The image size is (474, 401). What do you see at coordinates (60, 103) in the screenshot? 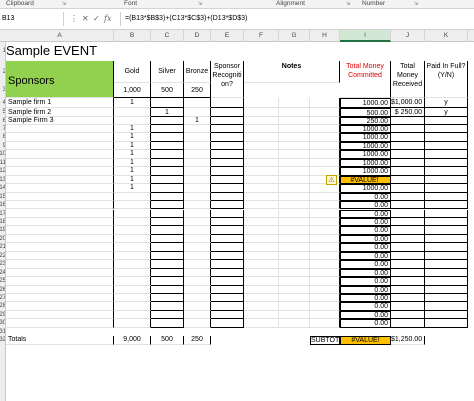
I see `sponsor-name-cell: Sample firm 1` at bounding box center [60, 103].